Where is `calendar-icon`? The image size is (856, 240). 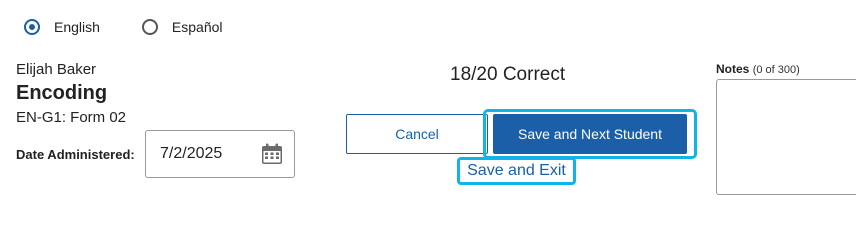 calendar-icon is located at coordinates (272, 154).